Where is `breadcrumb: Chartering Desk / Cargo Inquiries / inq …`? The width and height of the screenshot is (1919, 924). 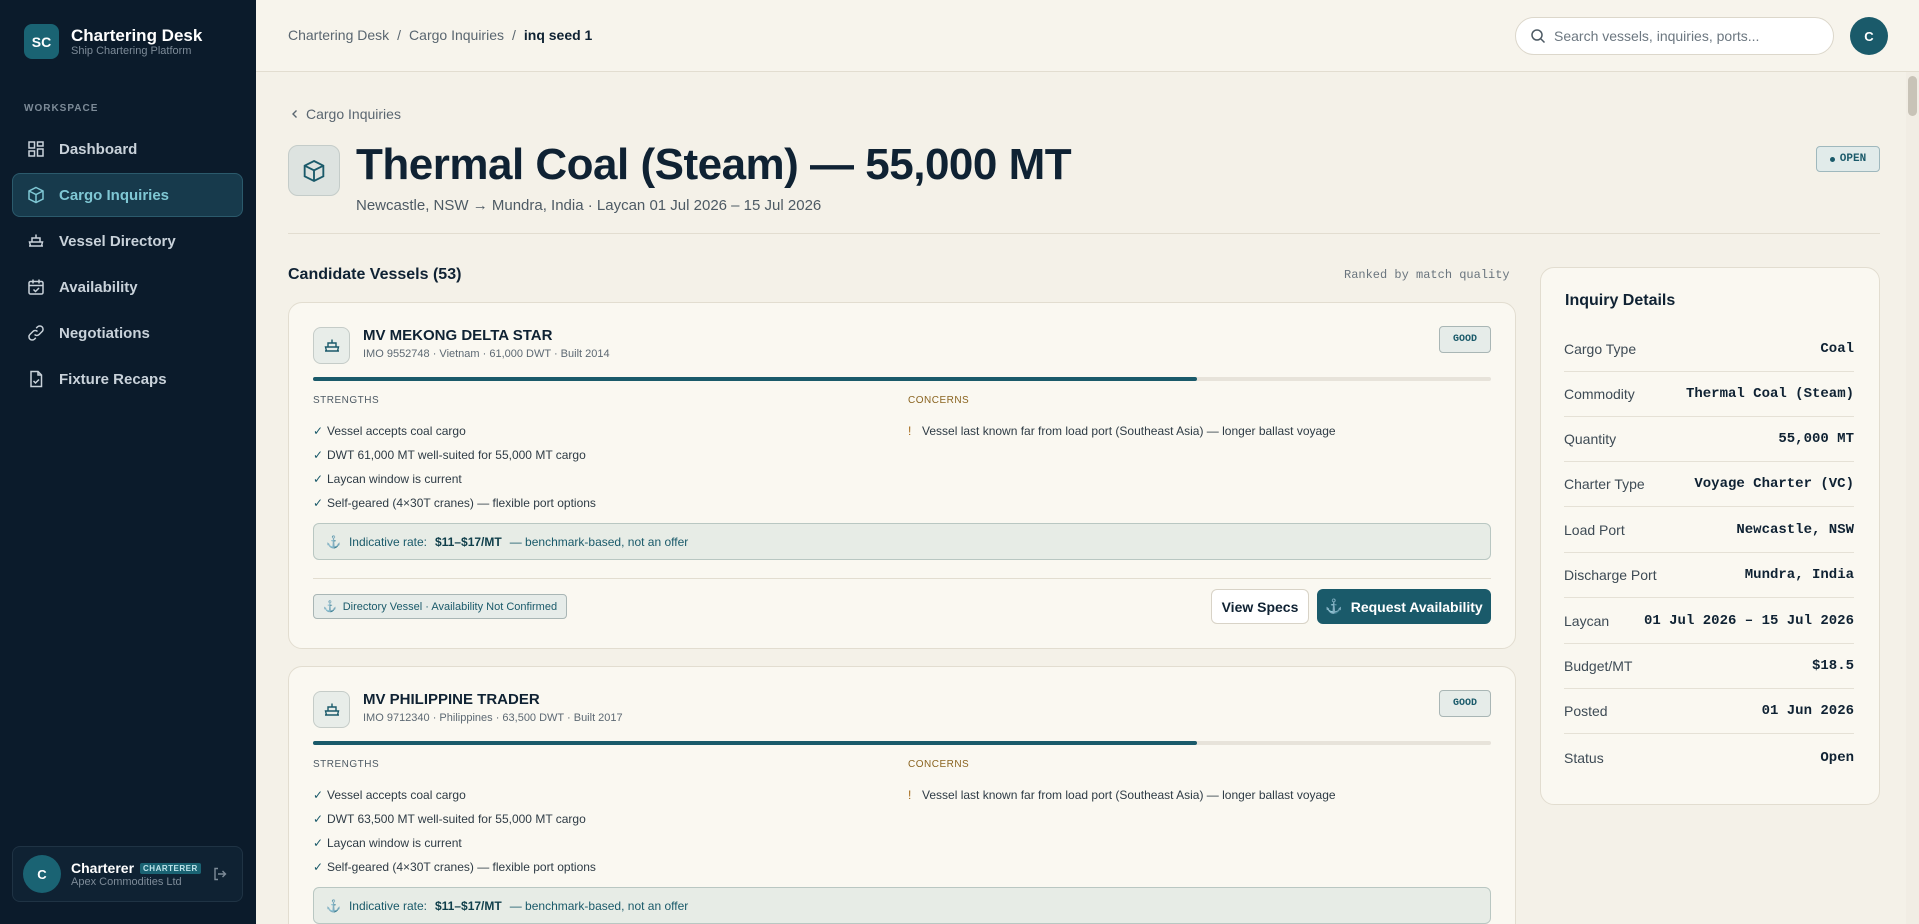 breadcrumb: Chartering Desk / Cargo Inquiries / inq … is located at coordinates (440, 35).